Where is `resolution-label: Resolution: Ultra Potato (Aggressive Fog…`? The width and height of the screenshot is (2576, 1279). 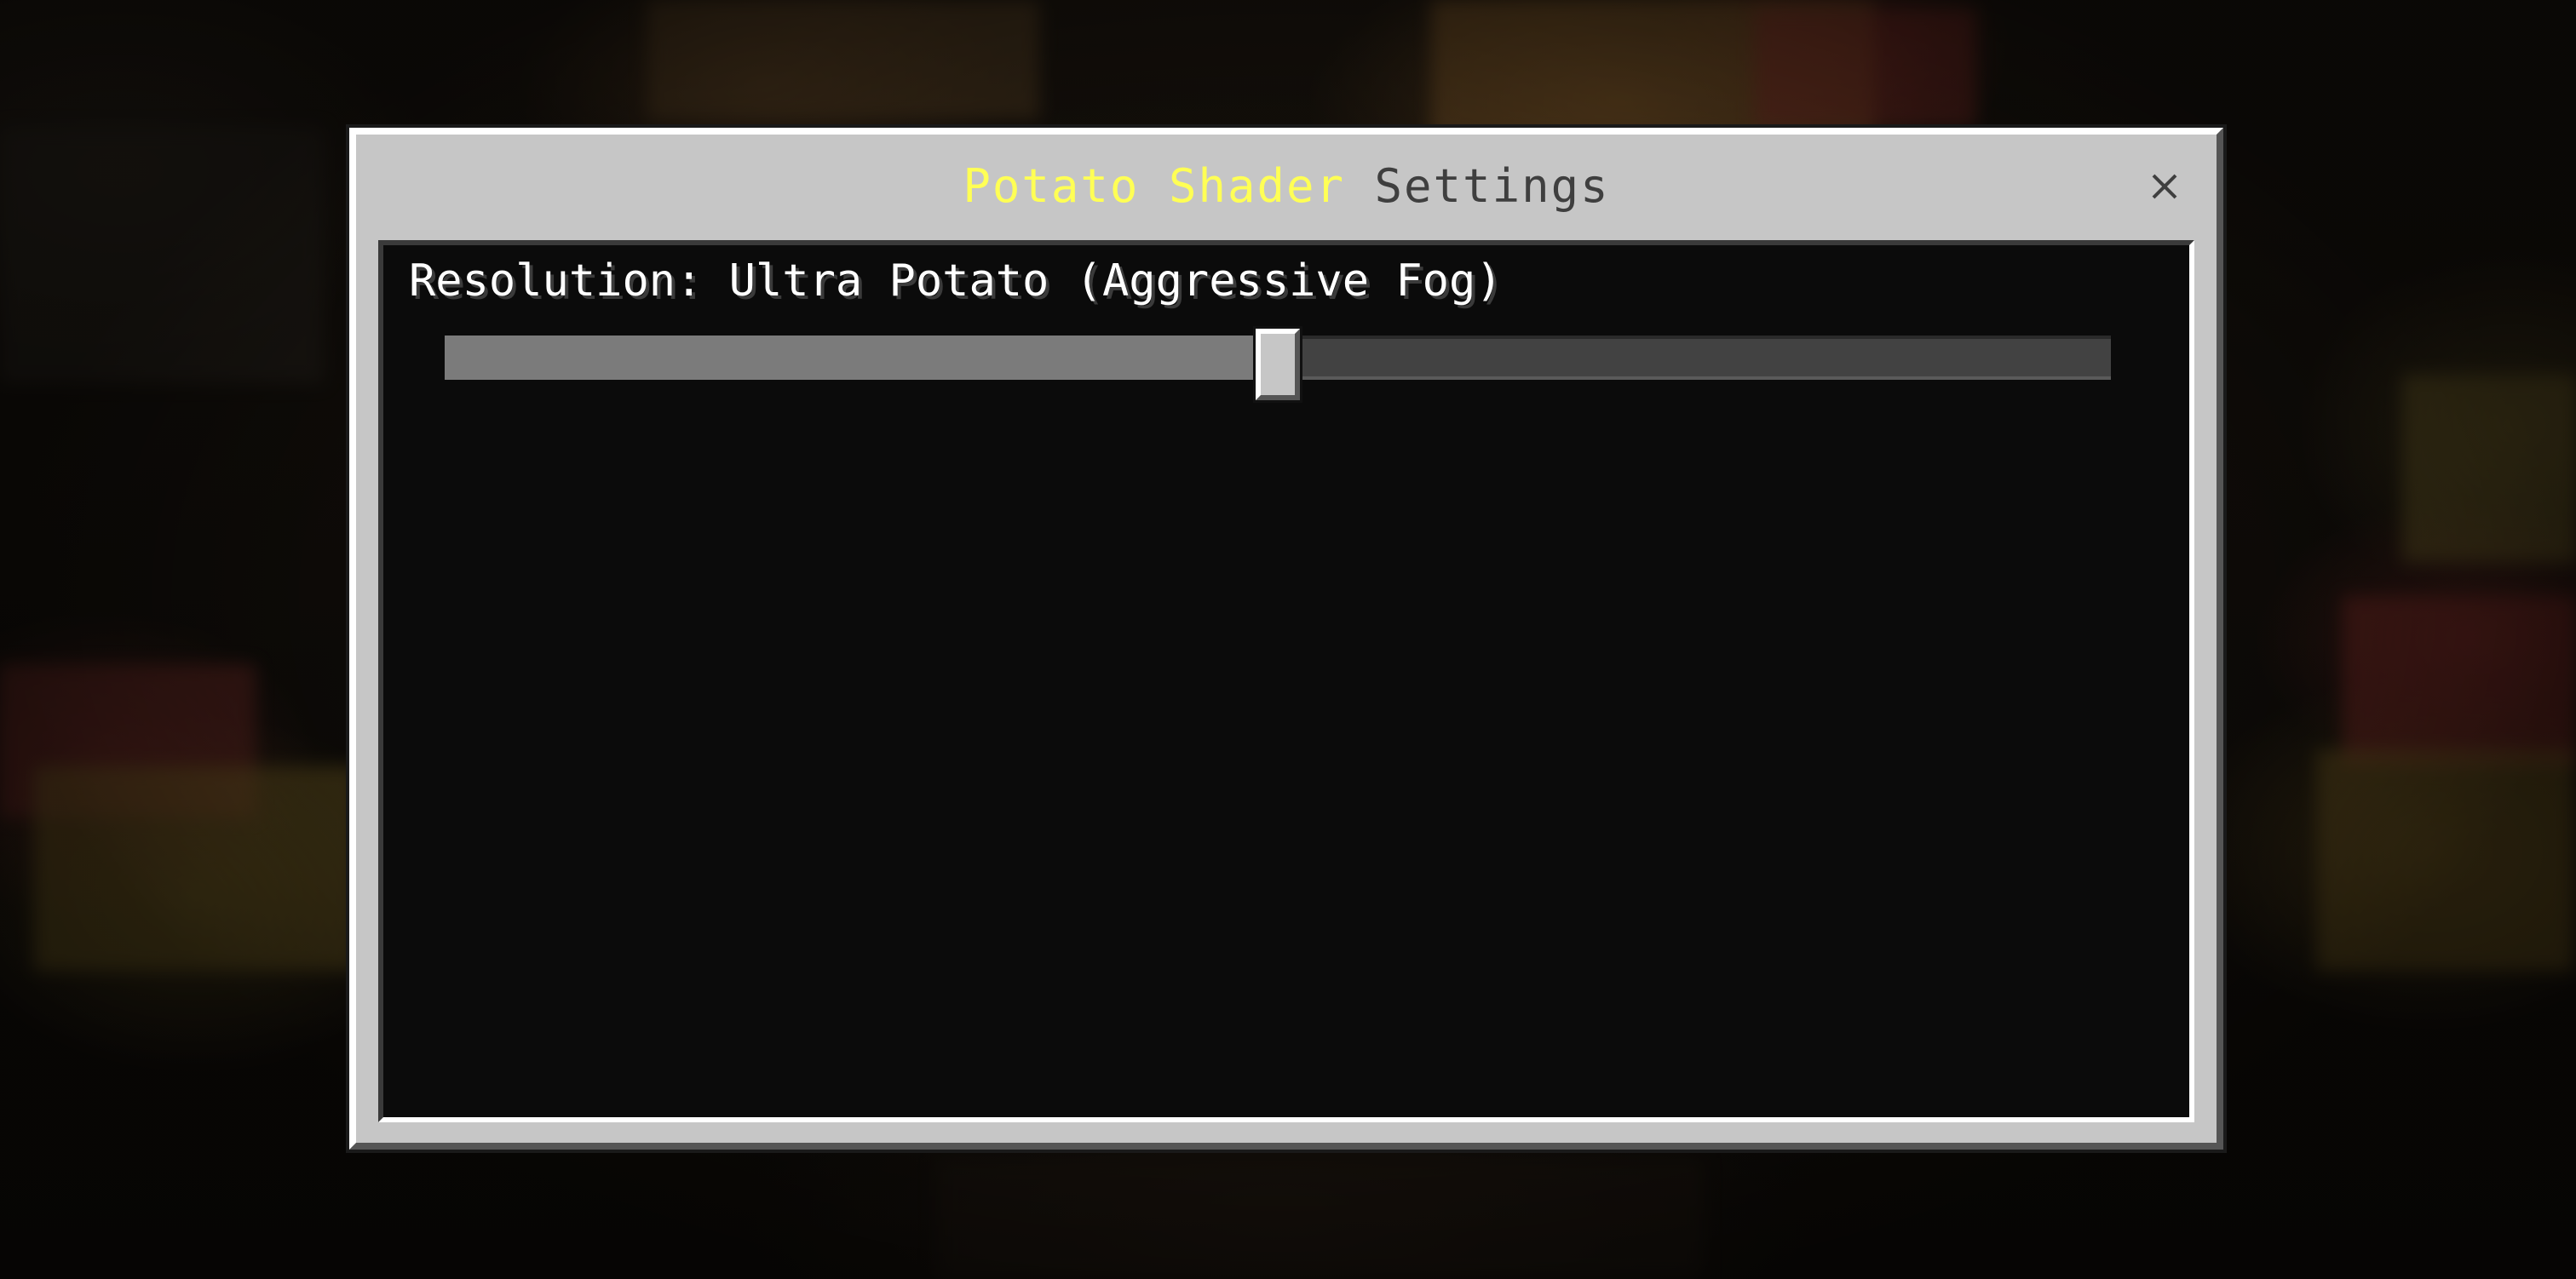 resolution-label: Resolution: Ultra Potato (Aggressive Fog… is located at coordinates (956, 281).